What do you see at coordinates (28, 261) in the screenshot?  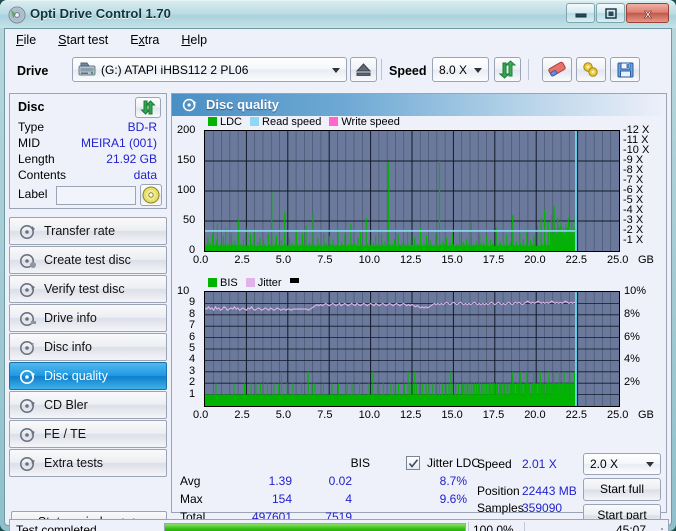 I see `disc-write-icon` at bounding box center [28, 261].